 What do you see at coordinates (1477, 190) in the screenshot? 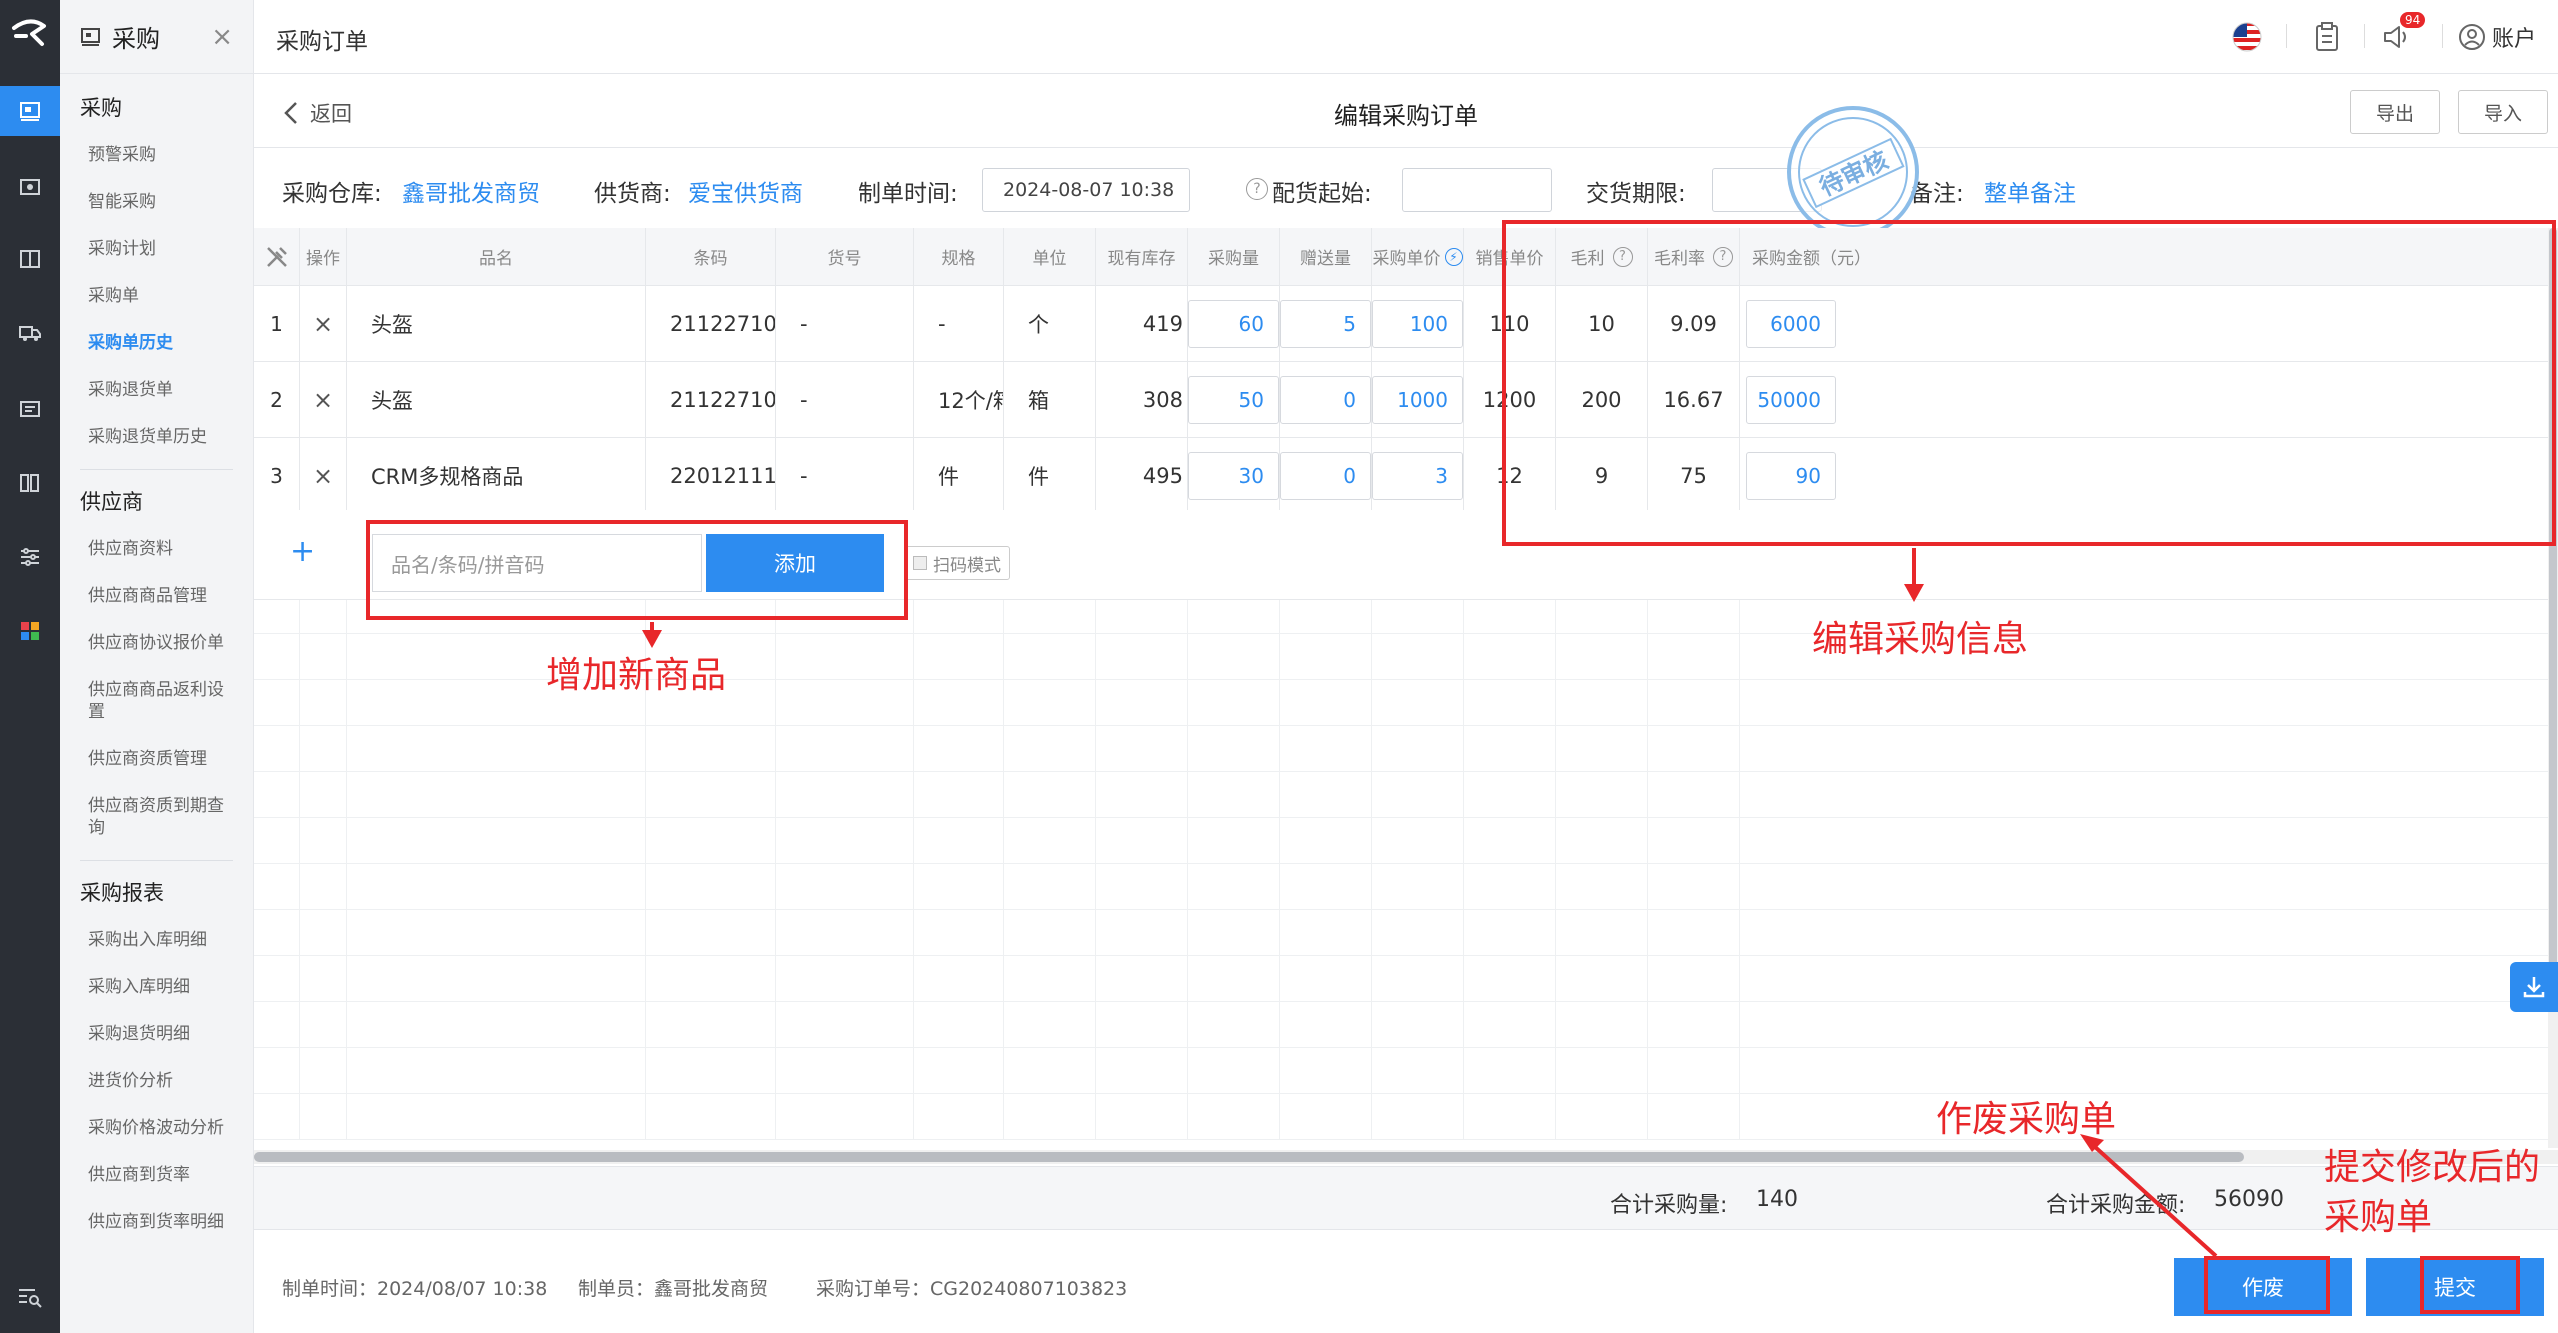
I see `delivery-start-field` at bounding box center [1477, 190].